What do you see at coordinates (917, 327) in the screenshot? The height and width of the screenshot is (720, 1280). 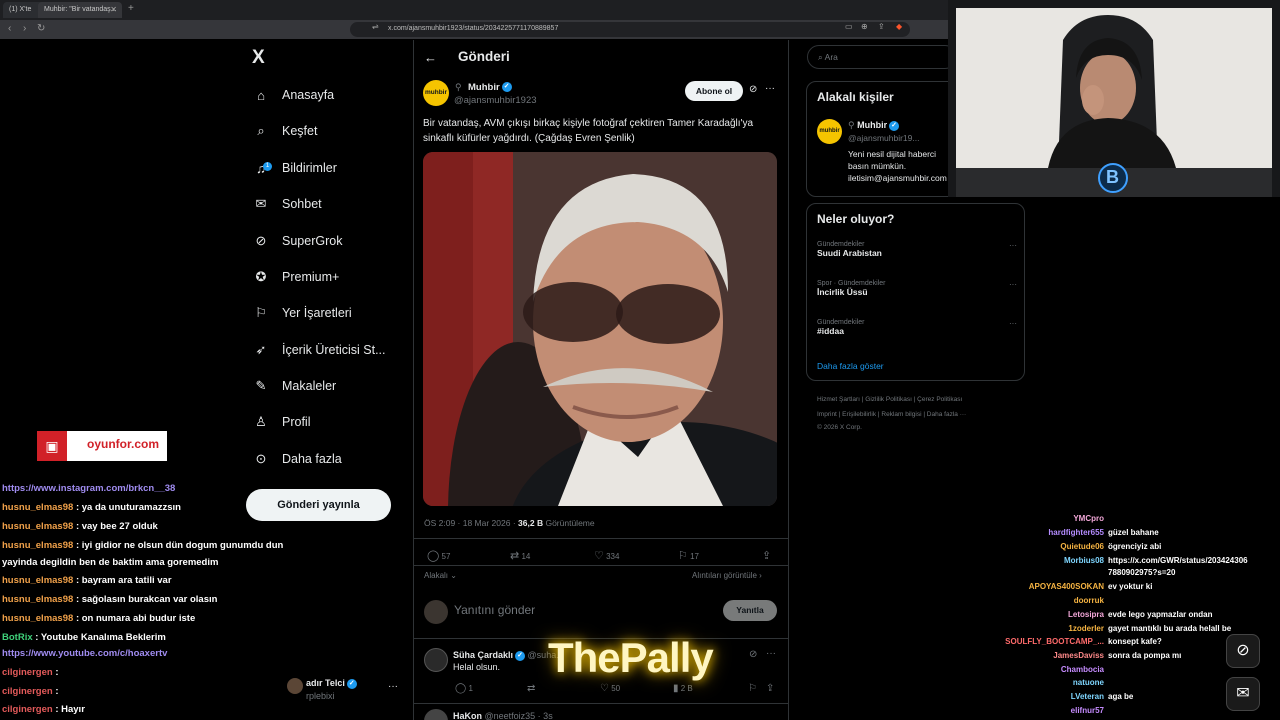 I see `trend-item: Gündemdekiler #iddaa ···` at bounding box center [917, 327].